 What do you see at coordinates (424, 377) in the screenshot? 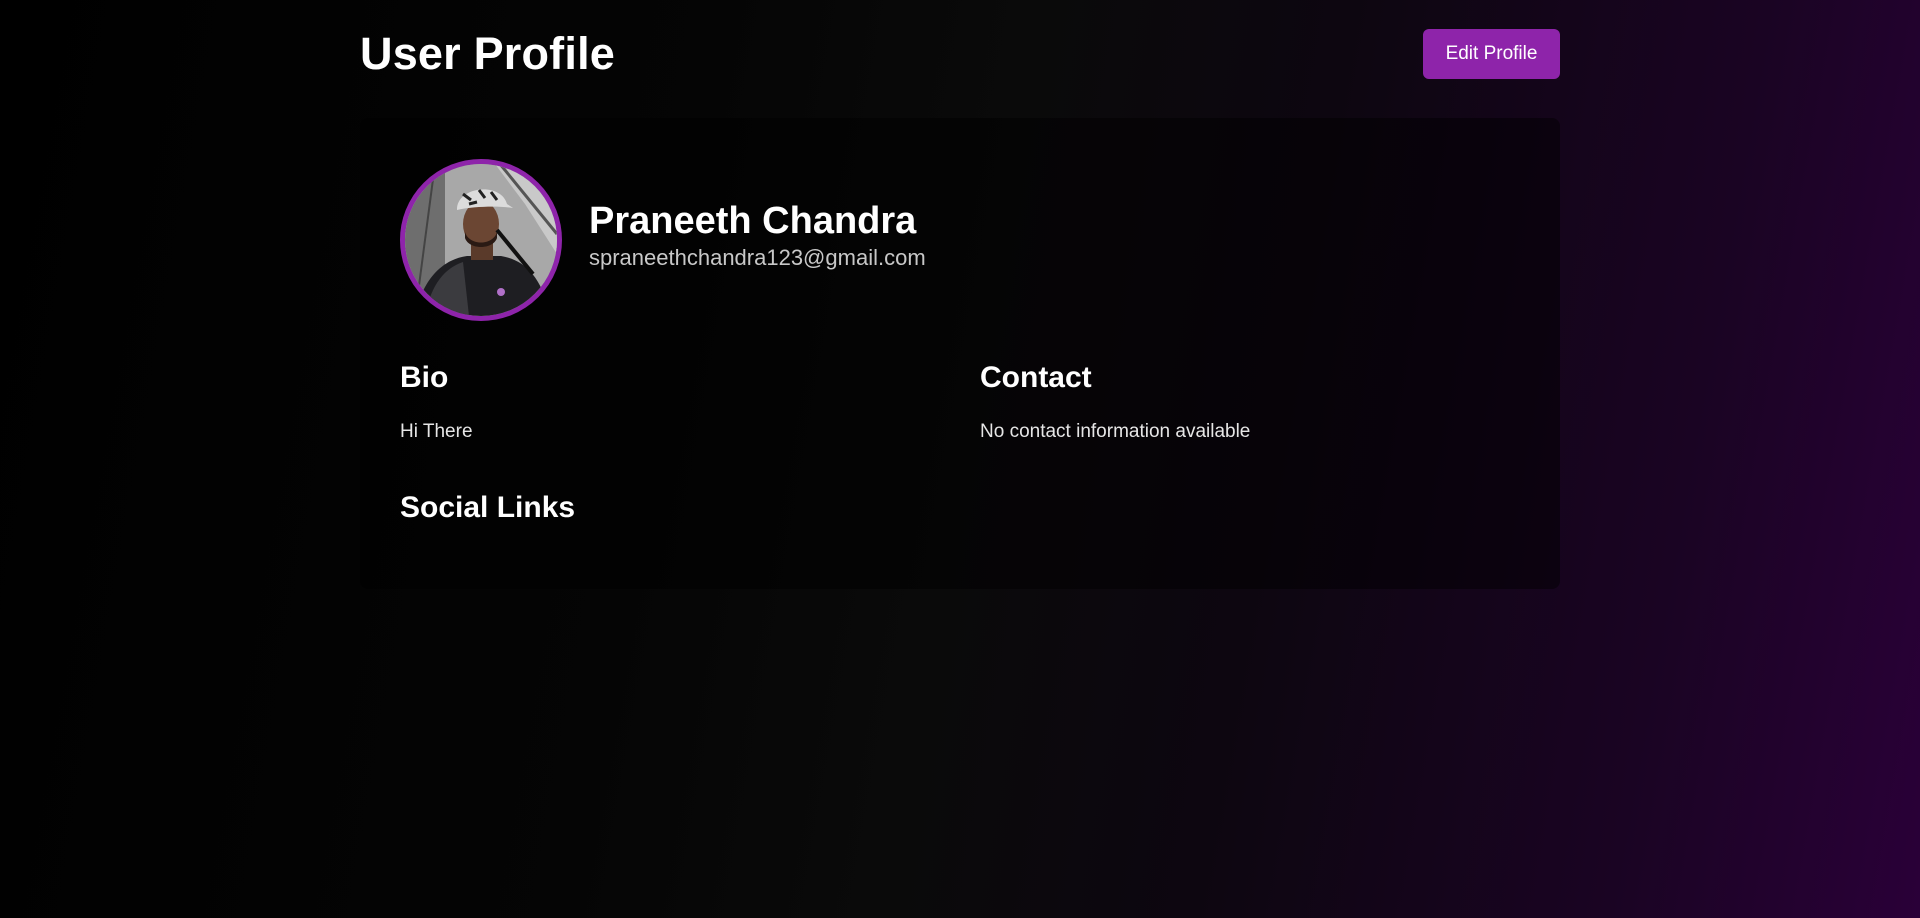
I see `bio-heading: Bio` at bounding box center [424, 377].